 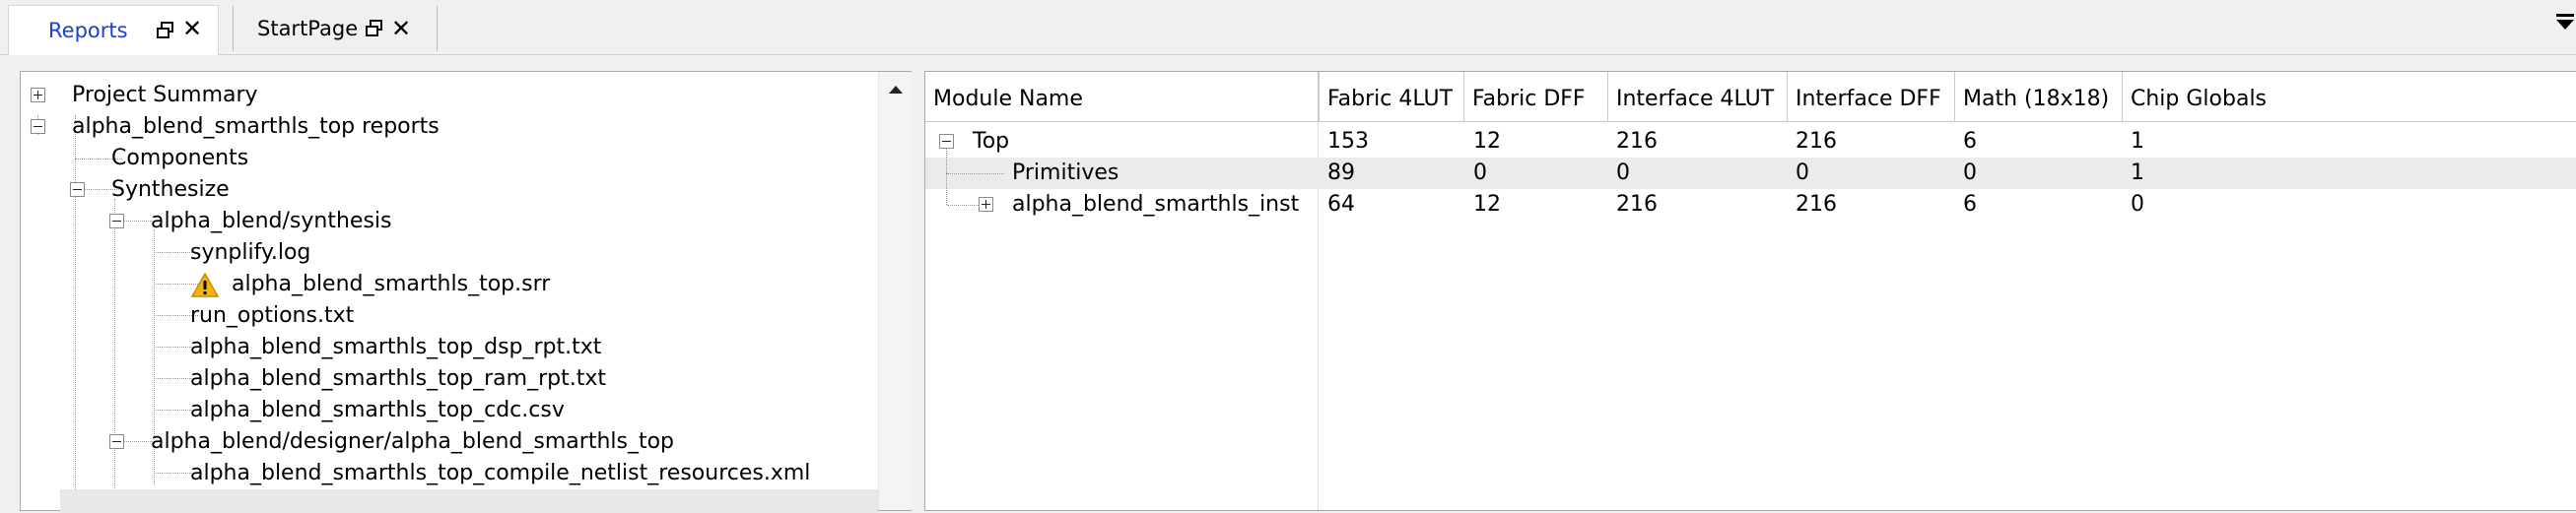 What do you see at coordinates (1122, 96) in the screenshot?
I see `column-header-module-name: Module Name` at bounding box center [1122, 96].